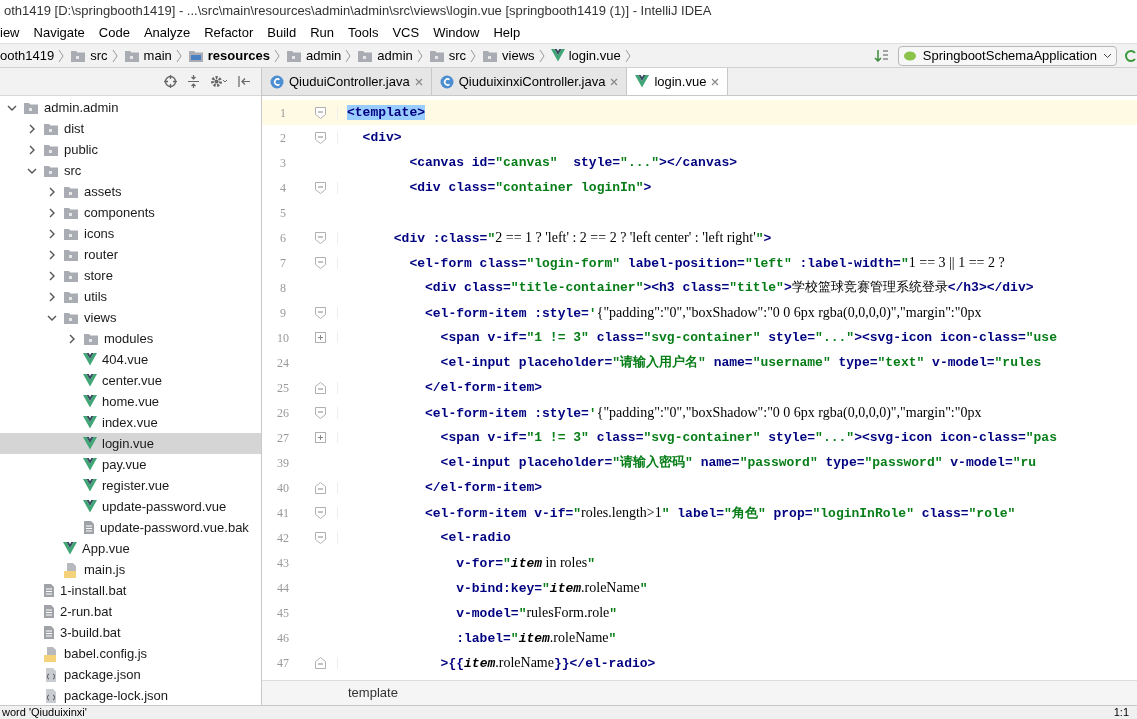 This screenshot has height=719, width=1137. What do you see at coordinates (283, 113) in the screenshot?
I see `line-number: 1` at bounding box center [283, 113].